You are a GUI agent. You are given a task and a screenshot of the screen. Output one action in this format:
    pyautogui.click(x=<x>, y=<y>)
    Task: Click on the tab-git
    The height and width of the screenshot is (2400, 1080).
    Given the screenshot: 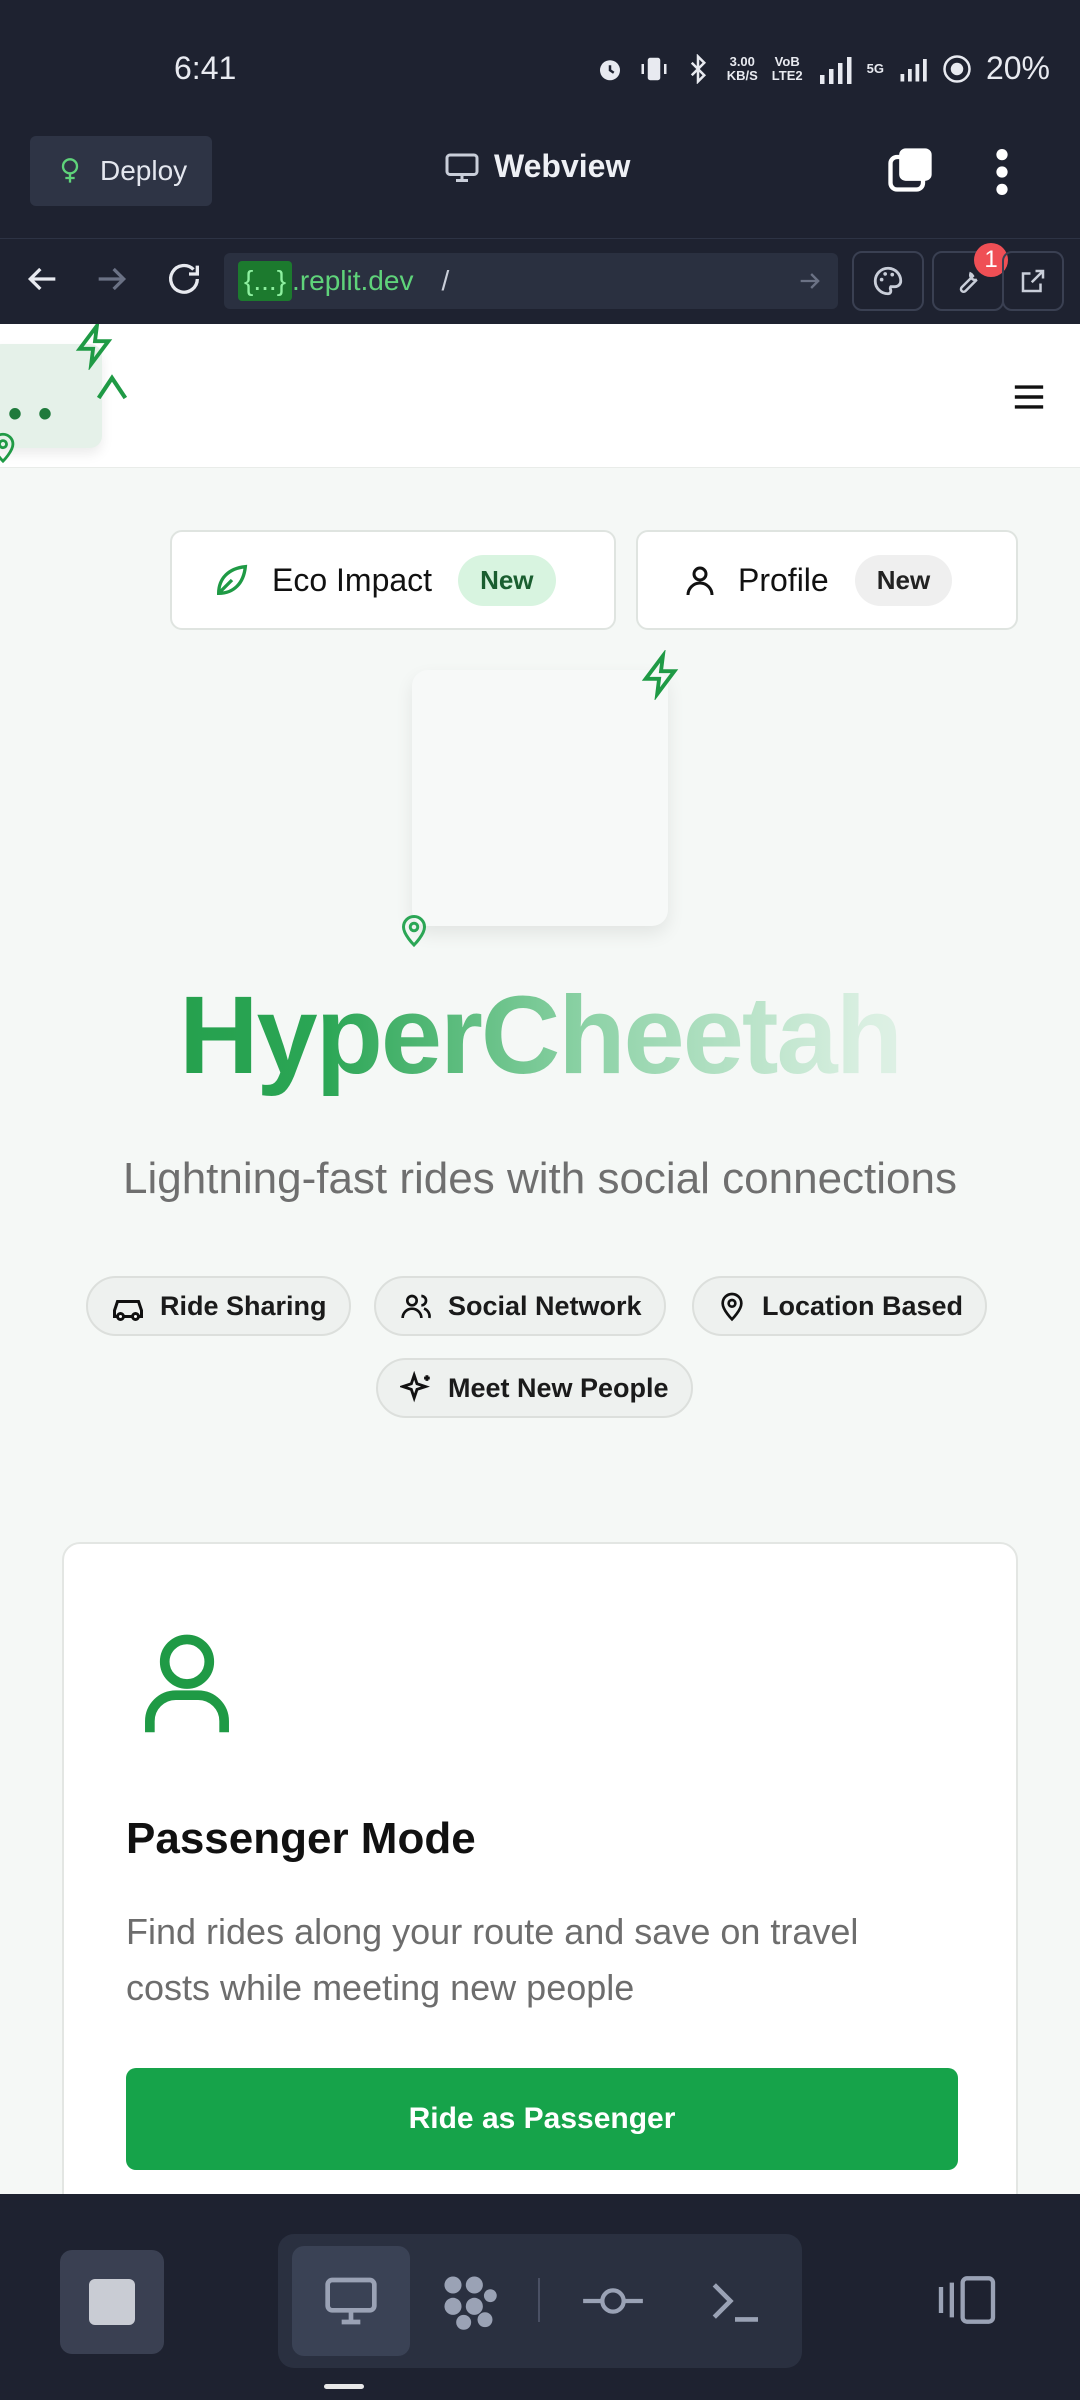 What is the action you would take?
    pyautogui.click(x=613, y=2301)
    